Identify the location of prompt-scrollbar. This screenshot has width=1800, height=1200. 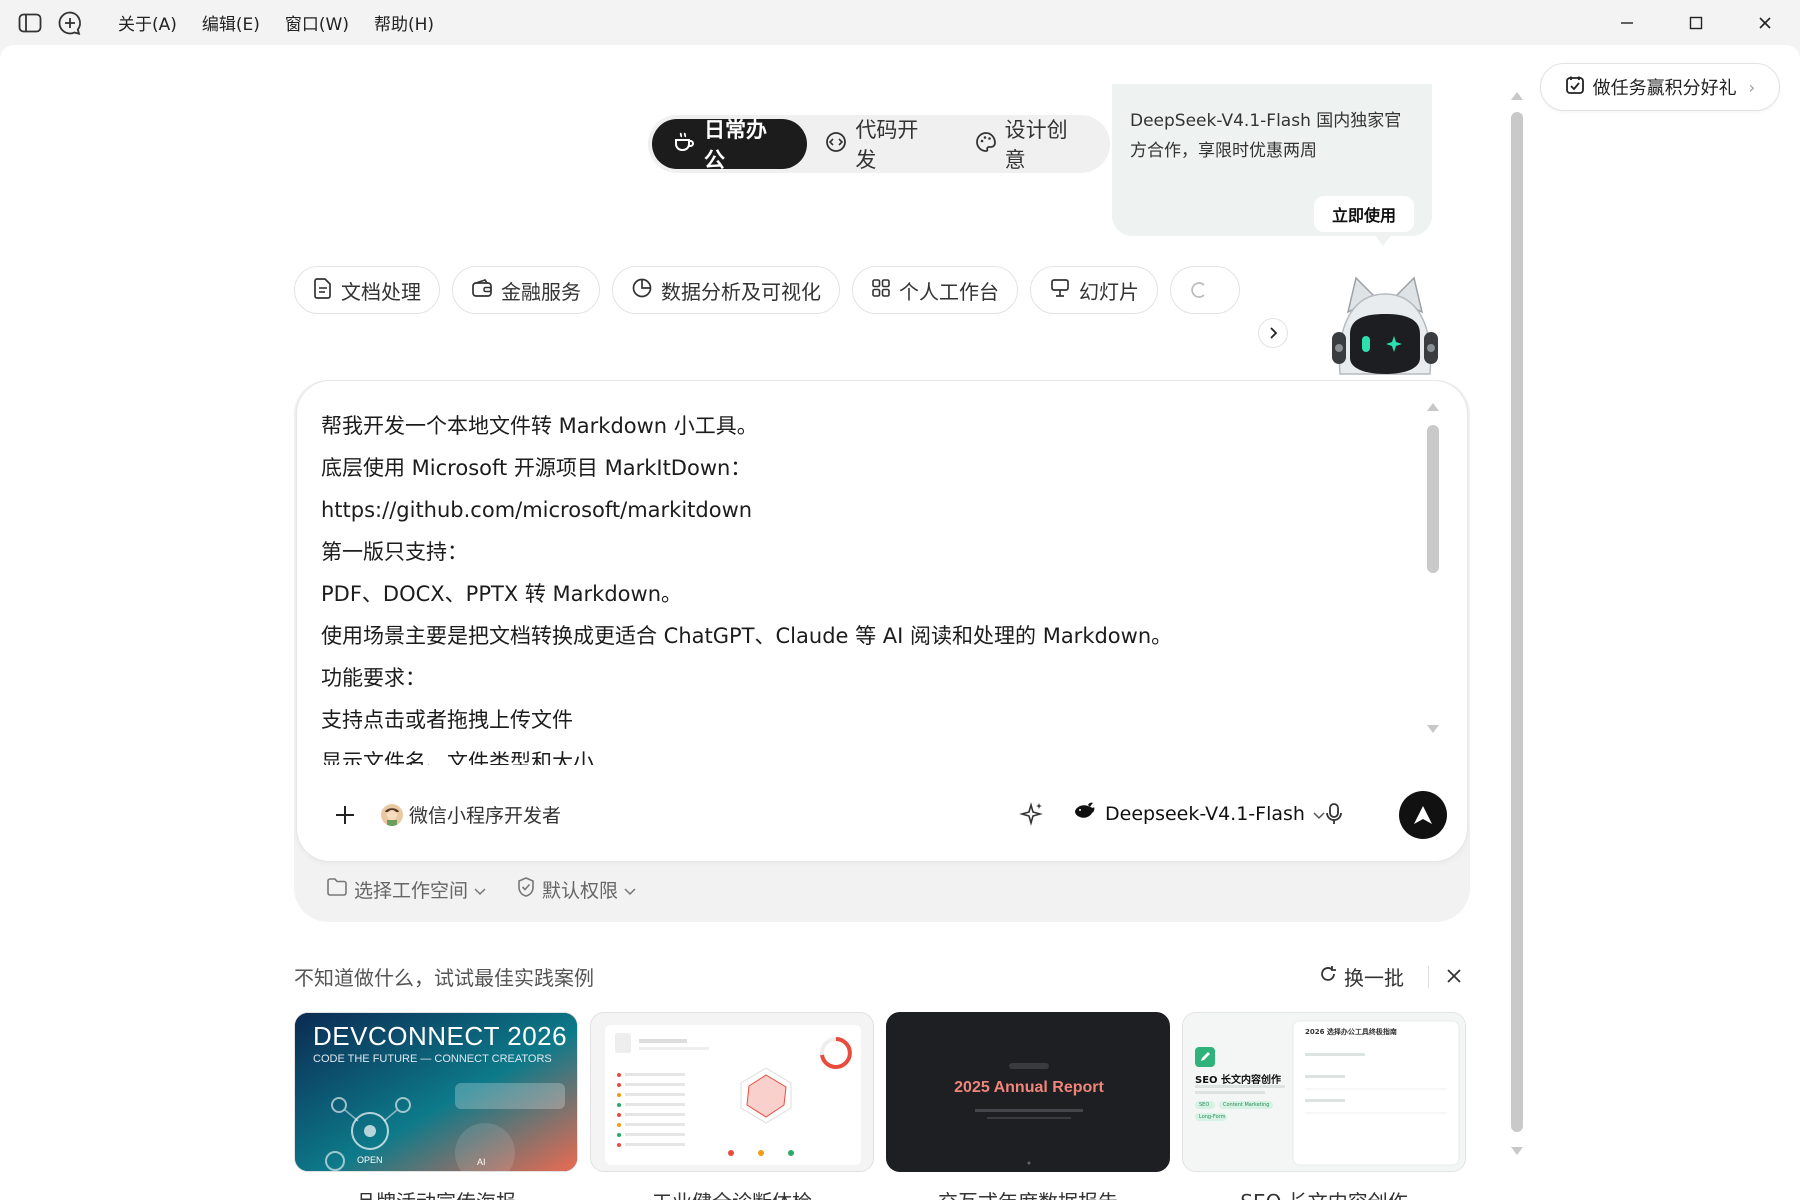
(1433, 568).